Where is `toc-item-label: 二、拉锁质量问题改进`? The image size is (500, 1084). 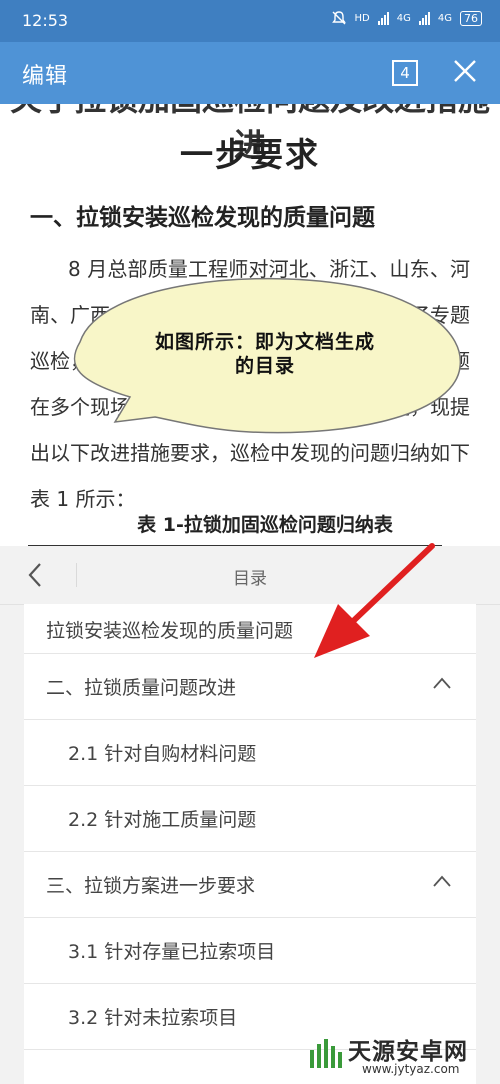 toc-item-label: 二、拉锁质量问题改进 is located at coordinates (141, 688).